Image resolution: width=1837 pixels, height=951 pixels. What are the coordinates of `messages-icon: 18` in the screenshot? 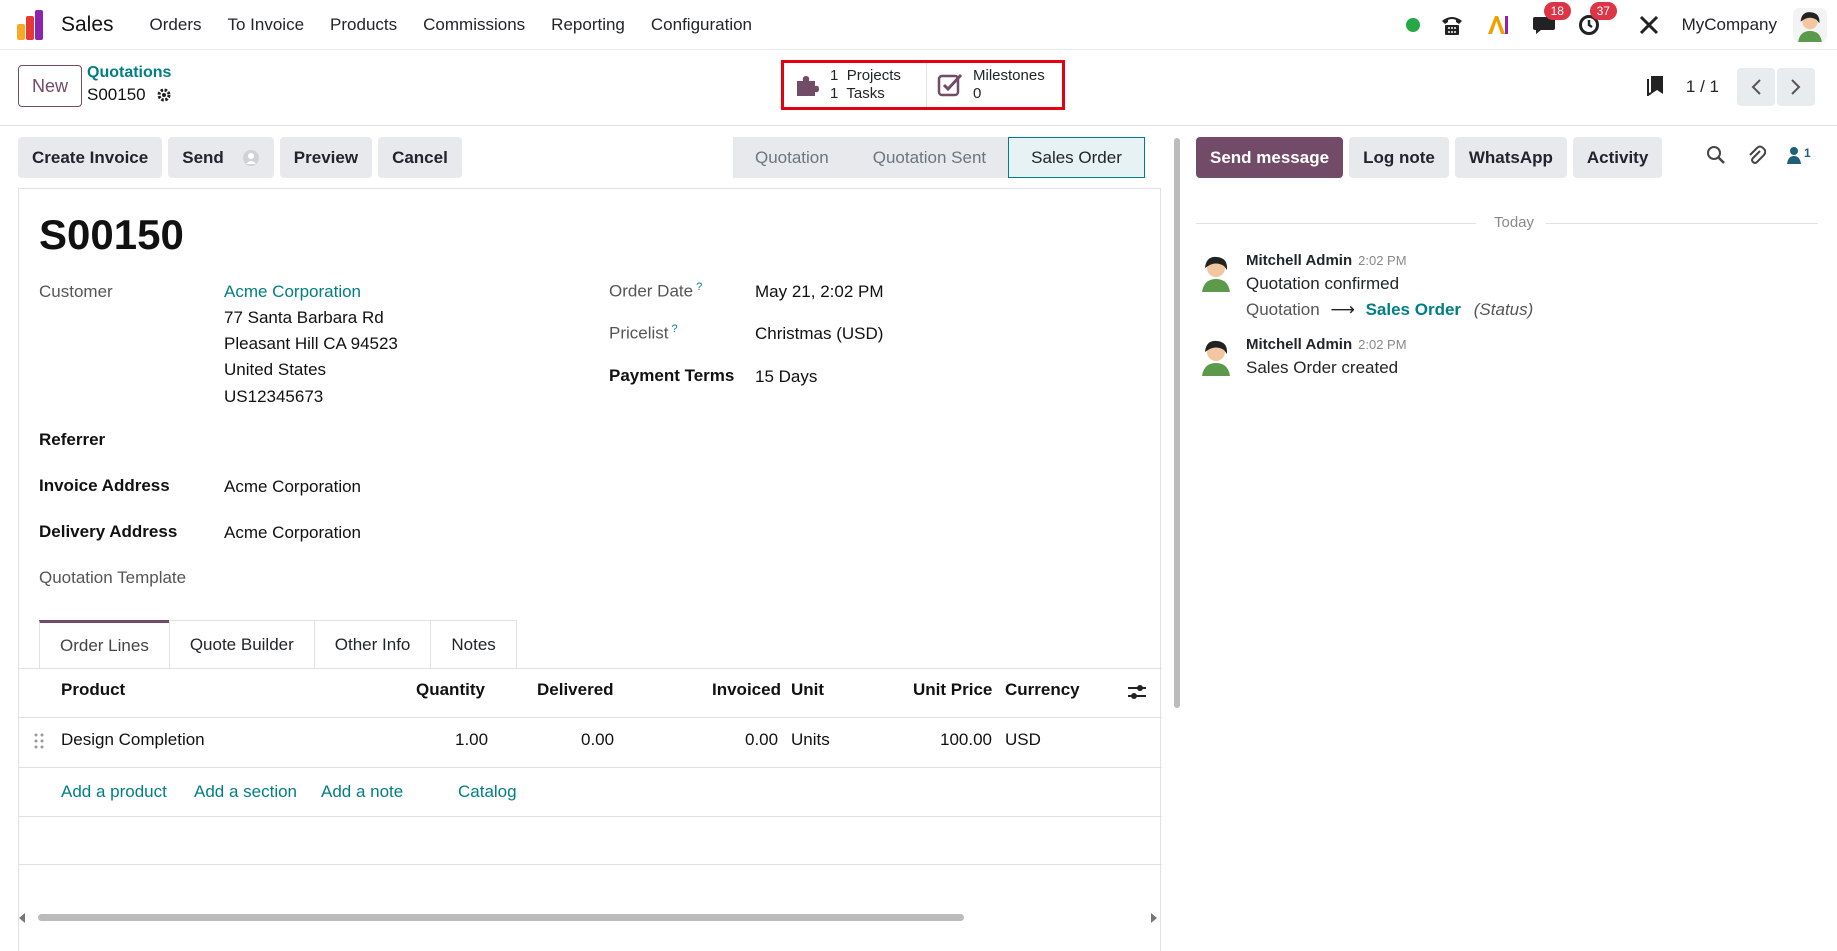 It's located at (1551, 19).